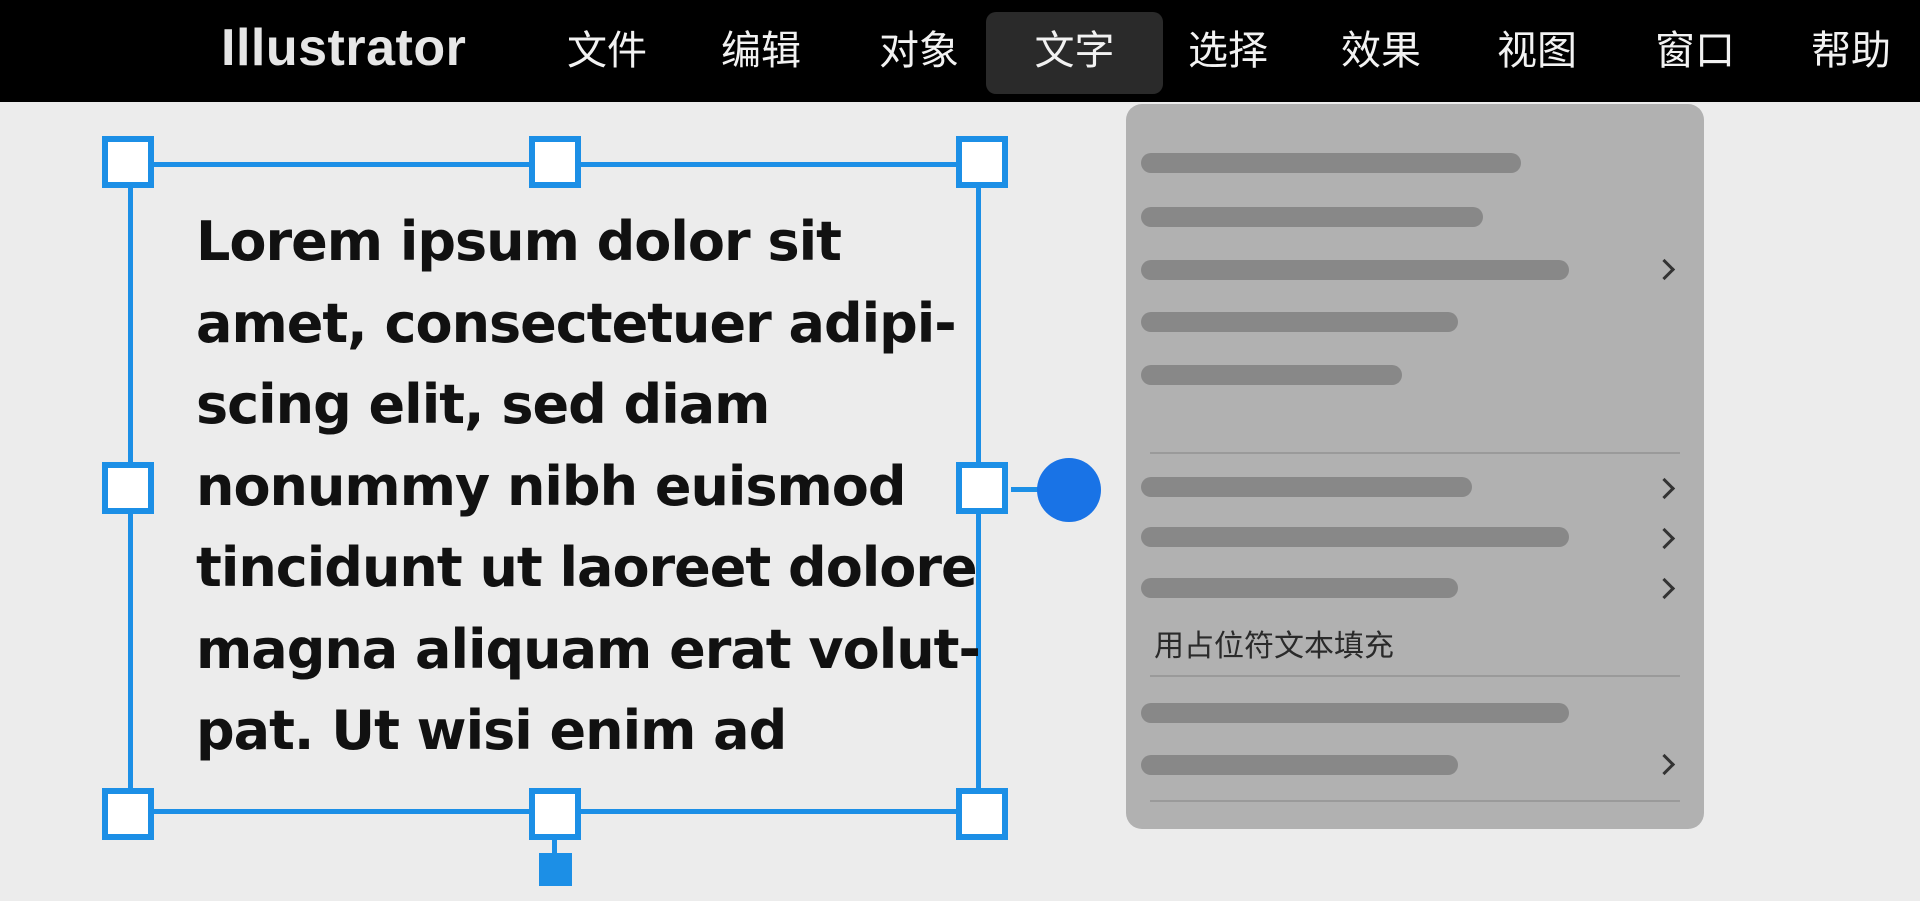 The height and width of the screenshot is (901, 1920). What do you see at coordinates (576, 323) in the screenshot?
I see `text-line: amet, consectetuer adipi-` at bounding box center [576, 323].